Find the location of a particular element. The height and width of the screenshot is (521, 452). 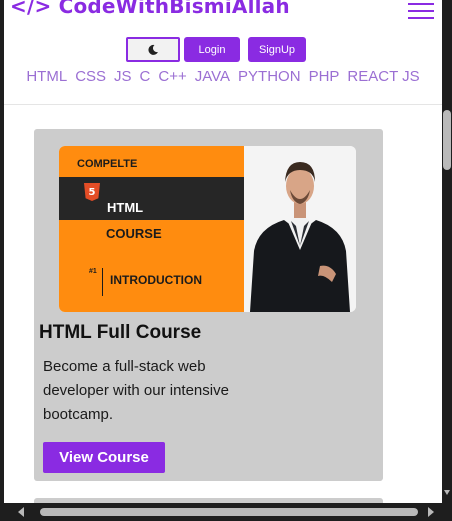

view-course-button: View Course is located at coordinates (104, 457).